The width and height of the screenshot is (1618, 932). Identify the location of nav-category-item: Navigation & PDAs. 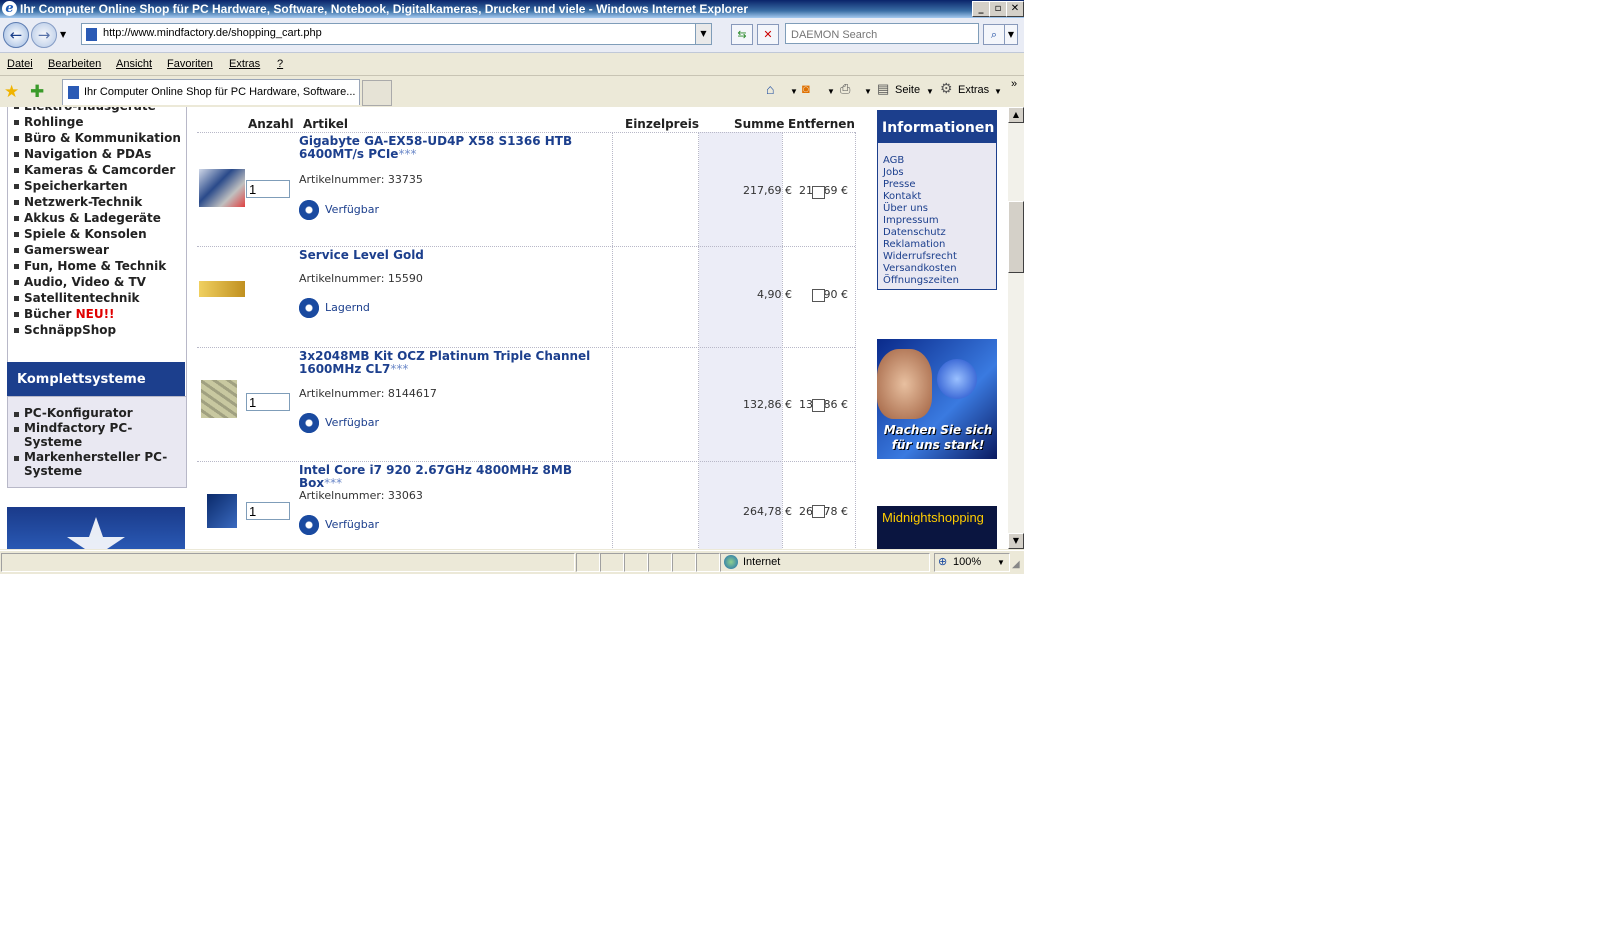
(100, 154).